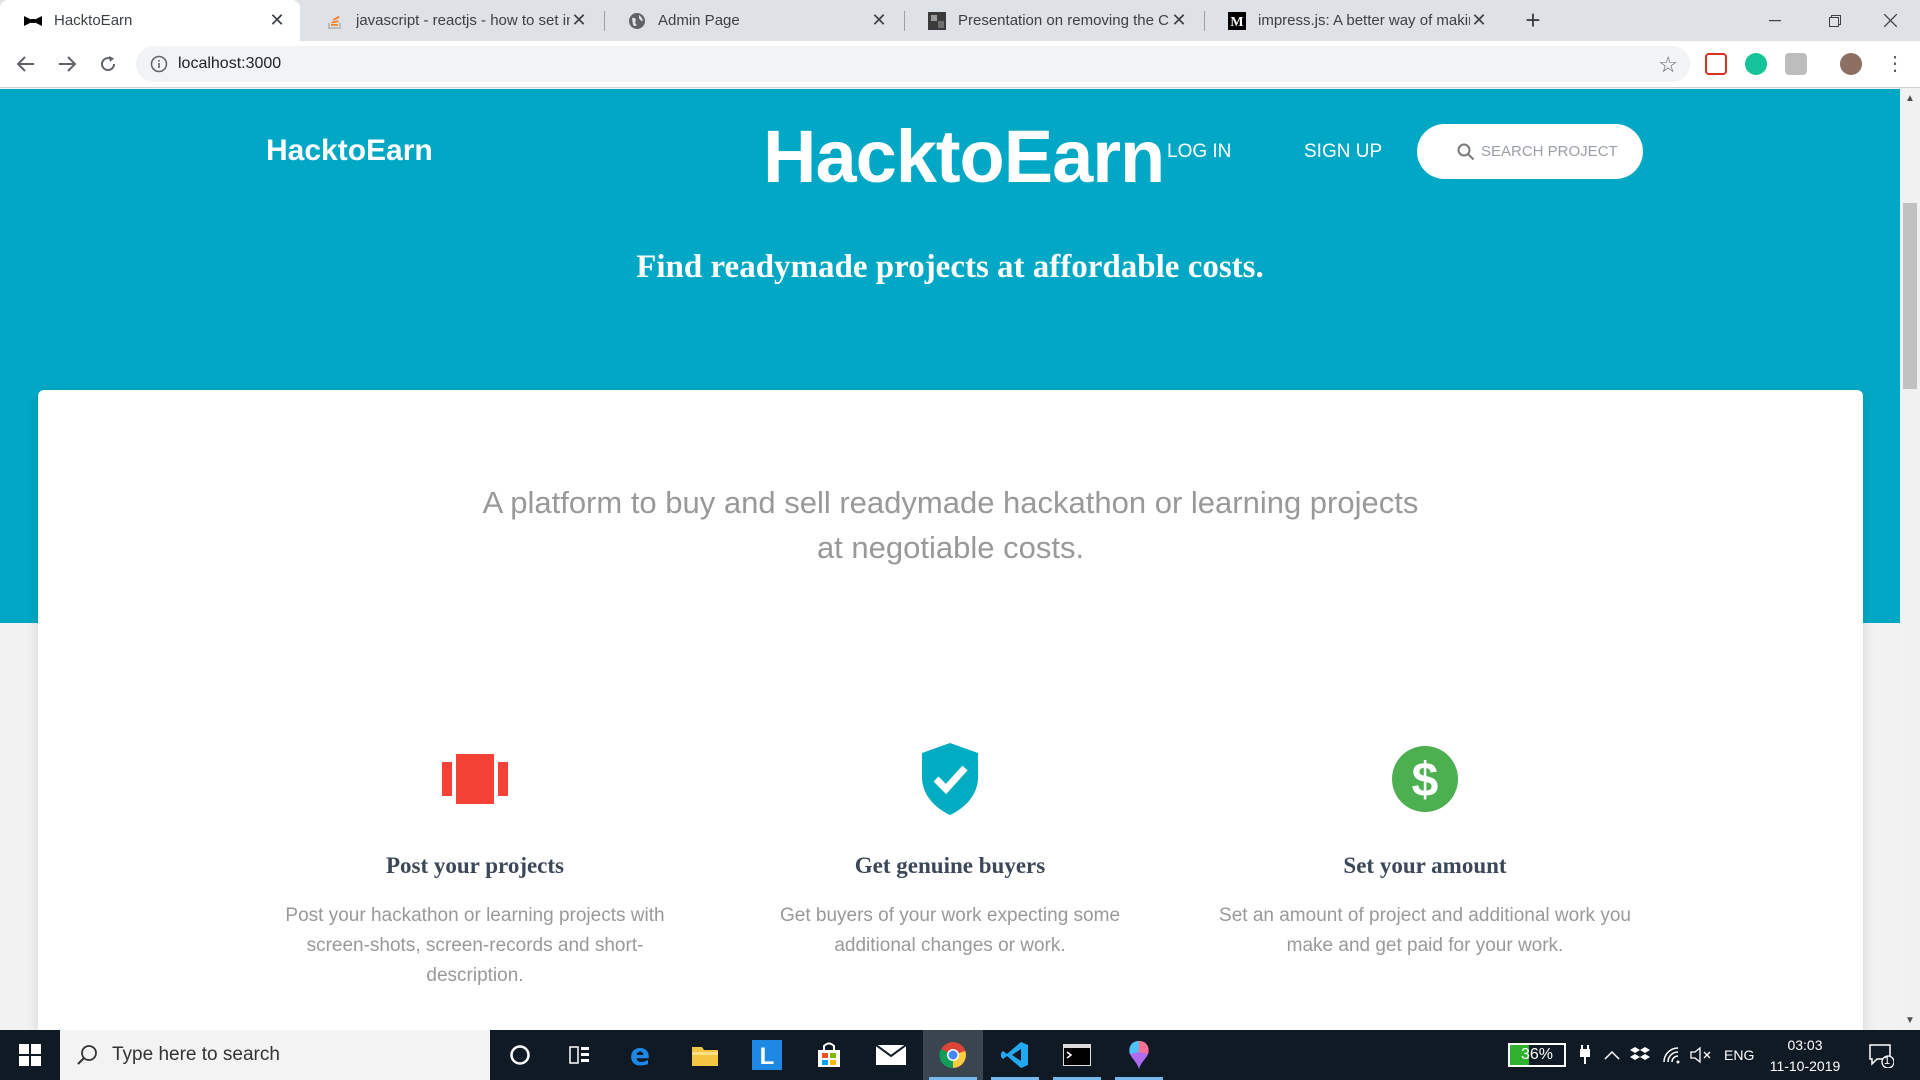 Image resolution: width=1920 pixels, height=1080 pixels. What do you see at coordinates (349, 151) in the screenshot?
I see `brand-logo: HacktoEarn` at bounding box center [349, 151].